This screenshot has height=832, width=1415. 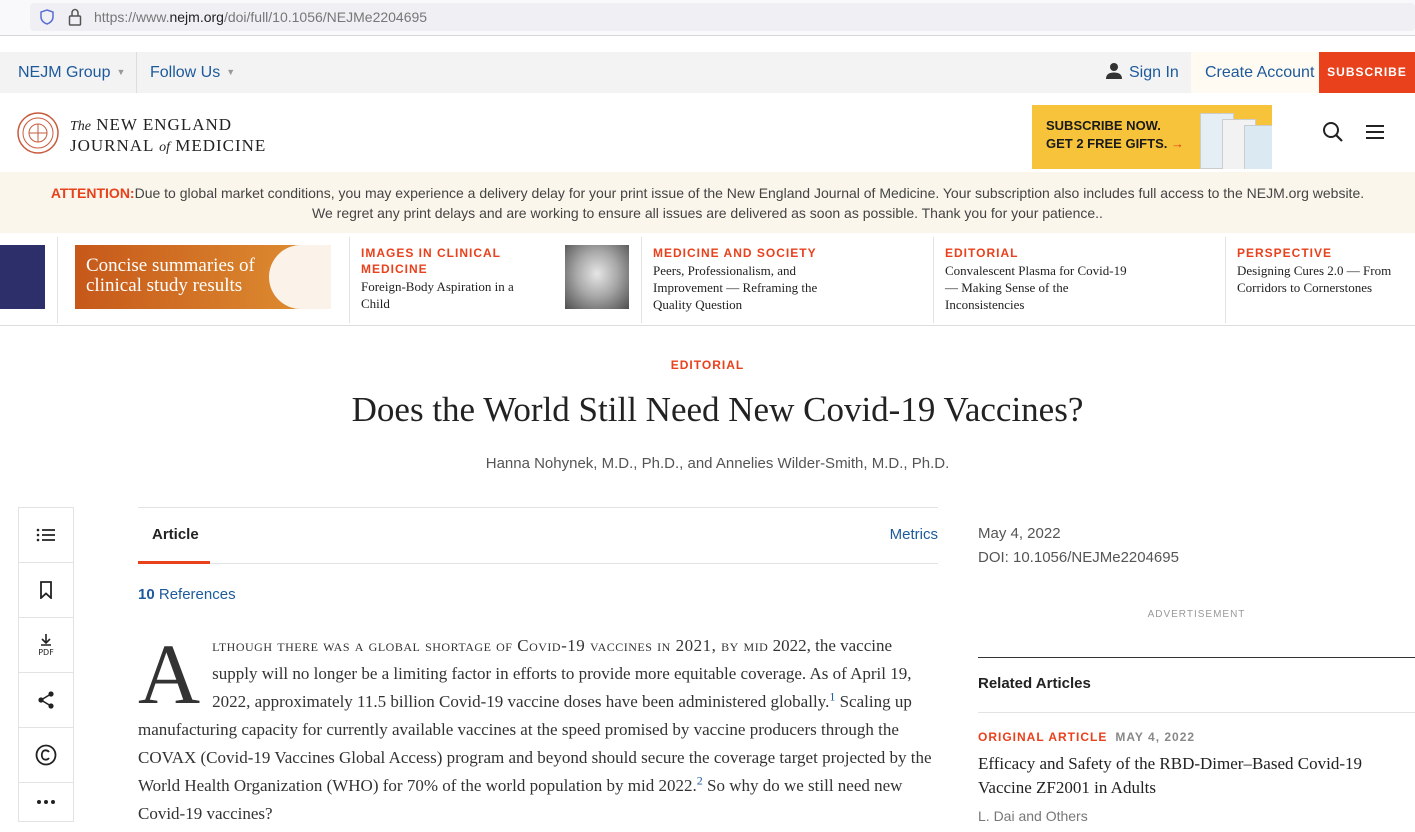 I want to click on bookmark-button, so click(x=46, y=590).